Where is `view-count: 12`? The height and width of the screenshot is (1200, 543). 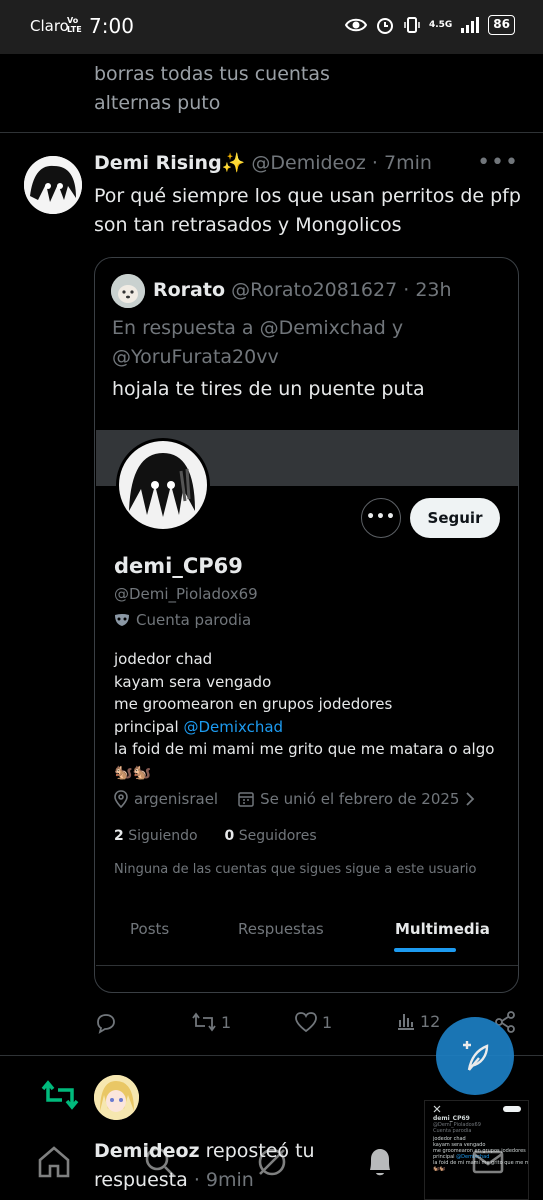 view-count: 12 is located at coordinates (430, 1021).